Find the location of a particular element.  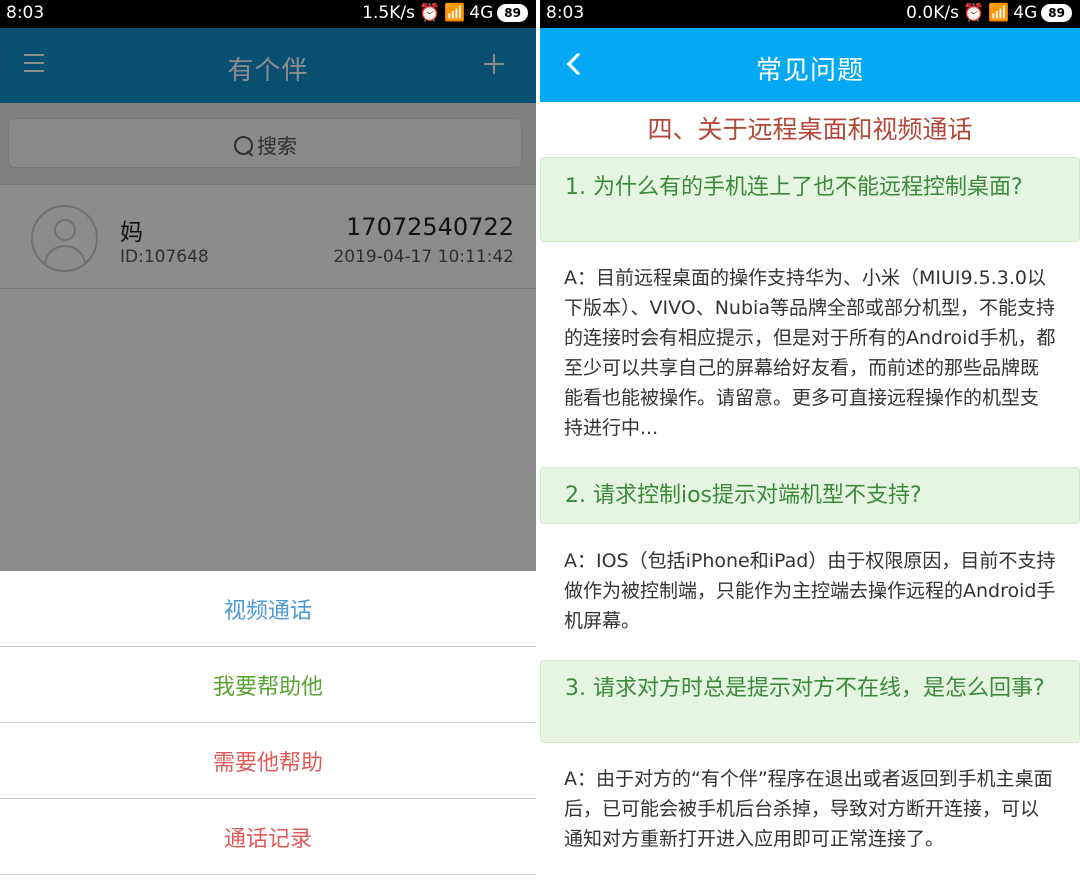

faq-toolbar: 常见问题 is located at coordinates (810, 65).